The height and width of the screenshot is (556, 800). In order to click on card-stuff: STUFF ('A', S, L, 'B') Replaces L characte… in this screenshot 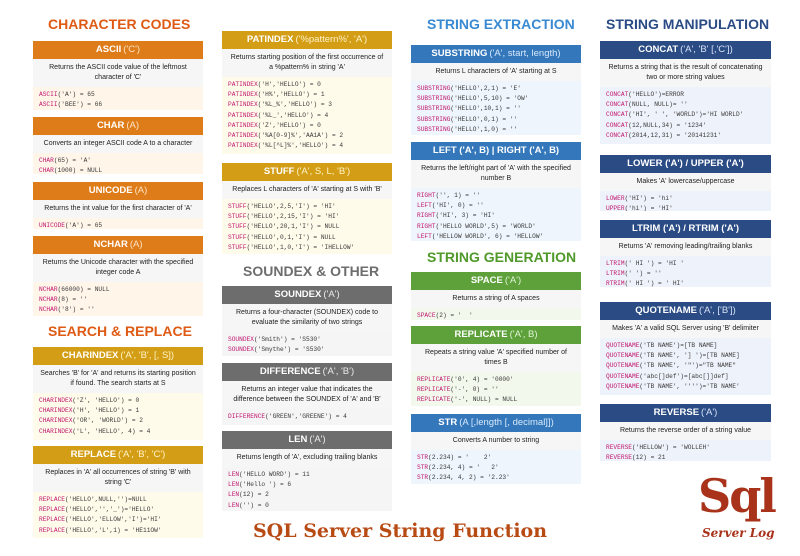, I will do `click(307, 208)`.